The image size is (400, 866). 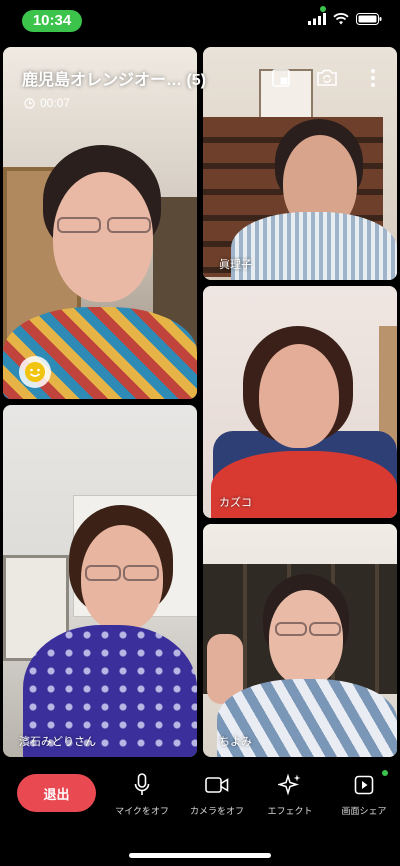 I want to click on leave-call-button: 退出, so click(x=56, y=793).